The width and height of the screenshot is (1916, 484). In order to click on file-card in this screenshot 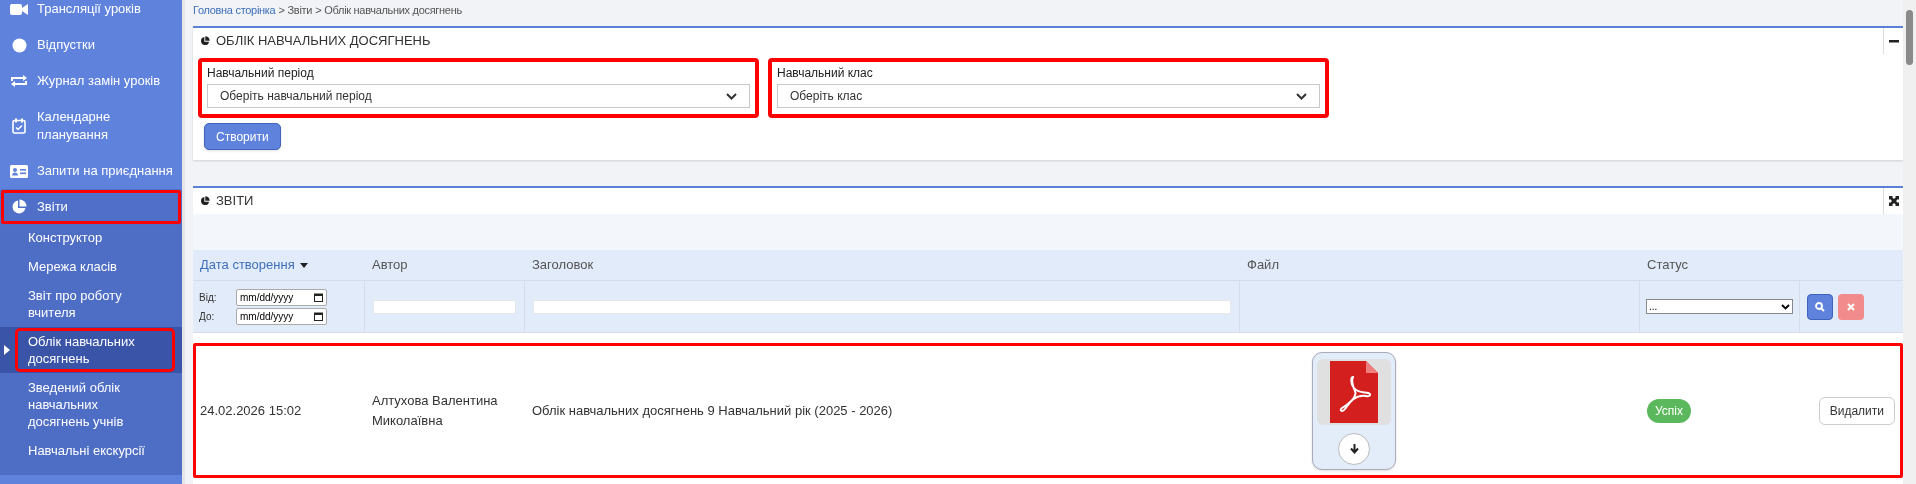, I will do `click(1354, 410)`.